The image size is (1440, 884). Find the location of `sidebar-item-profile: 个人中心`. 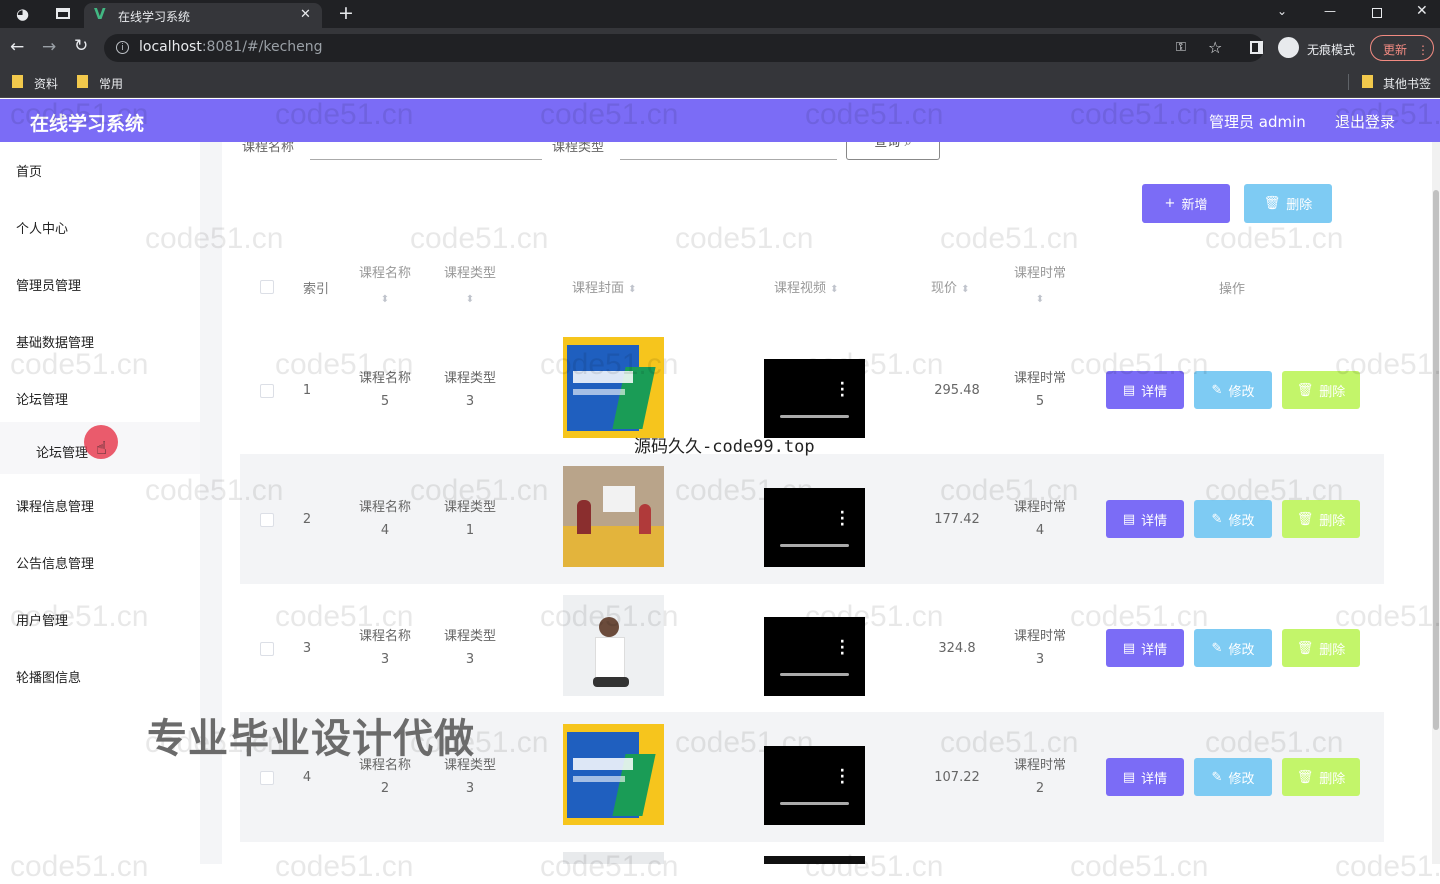

sidebar-item-profile: 个人中心 is located at coordinates (42, 227).